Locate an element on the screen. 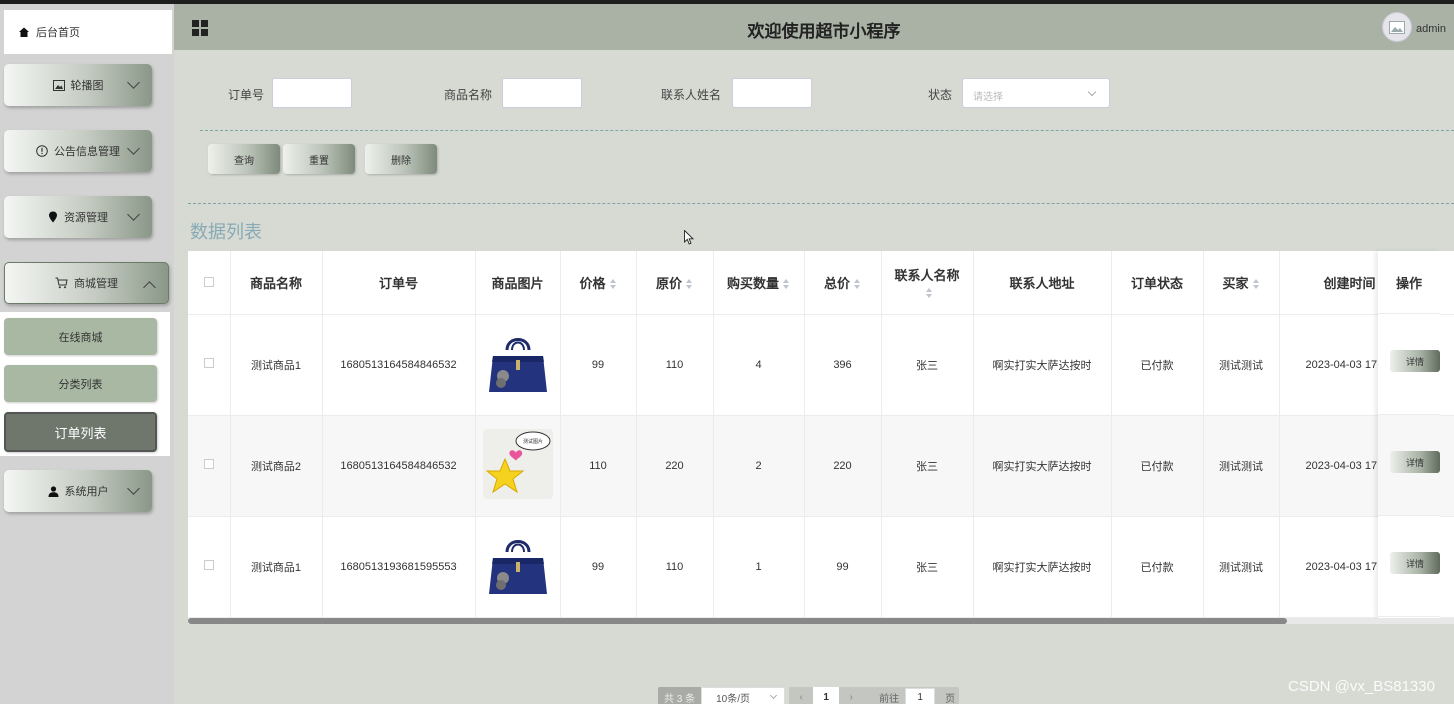  watermark: CSDN @vx_BS81330 is located at coordinates (1361, 686).